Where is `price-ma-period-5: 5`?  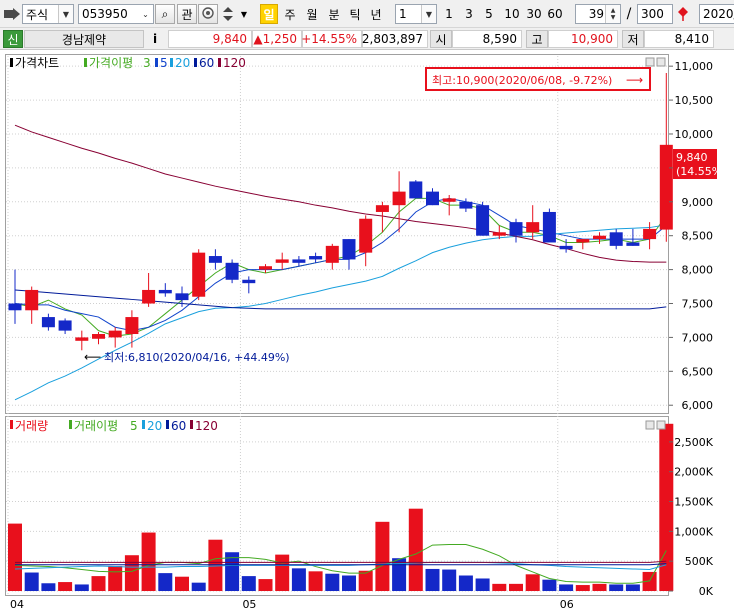 price-ma-period-5: 5 is located at coordinates (164, 63).